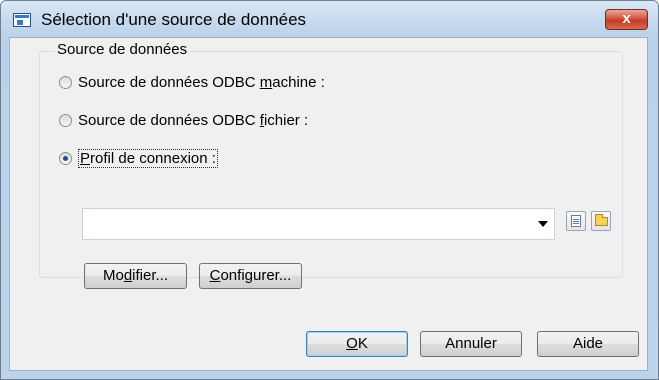 This screenshot has width=659, height=380. I want to click on folder-icon, so click(601, 220).